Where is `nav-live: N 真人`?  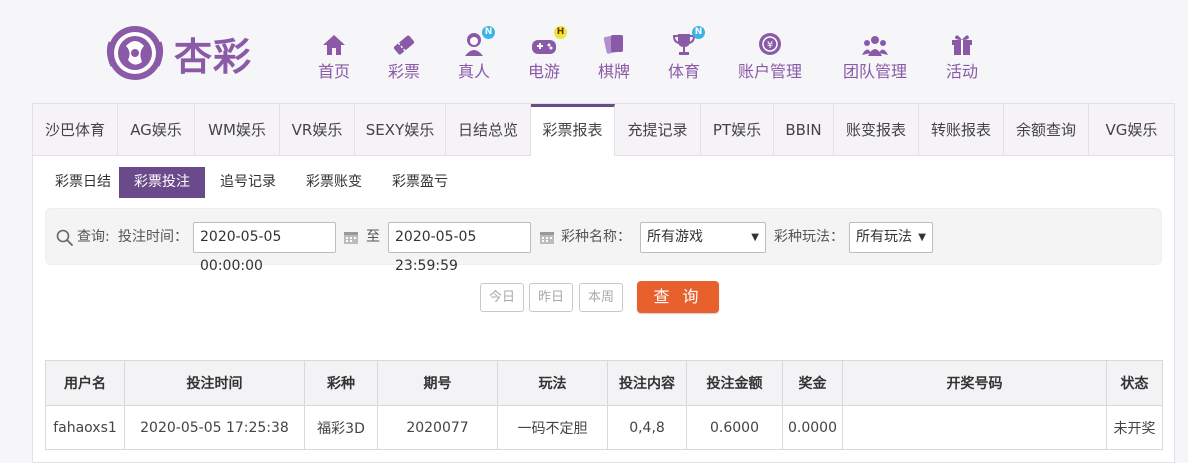
nav-live: N 真人 is located at coordinates (475, 54).